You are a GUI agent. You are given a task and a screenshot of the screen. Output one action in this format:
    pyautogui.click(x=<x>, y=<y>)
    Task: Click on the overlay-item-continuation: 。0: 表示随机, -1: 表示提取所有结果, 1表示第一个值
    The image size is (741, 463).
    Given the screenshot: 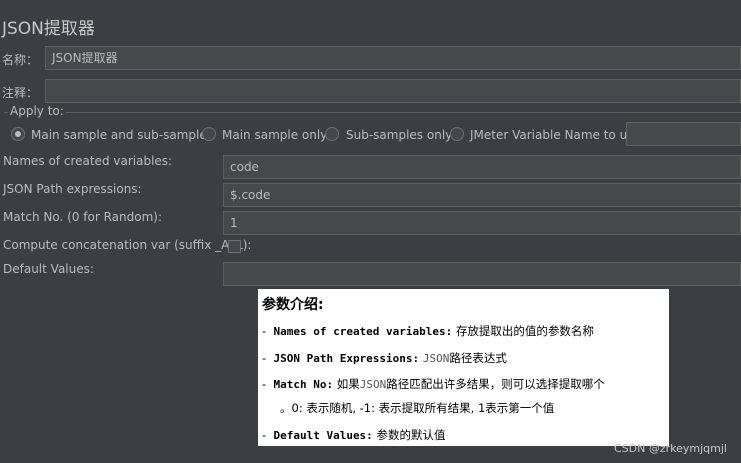 What is the action you would take?
    pyautogui.click(x=417, y=408)
    